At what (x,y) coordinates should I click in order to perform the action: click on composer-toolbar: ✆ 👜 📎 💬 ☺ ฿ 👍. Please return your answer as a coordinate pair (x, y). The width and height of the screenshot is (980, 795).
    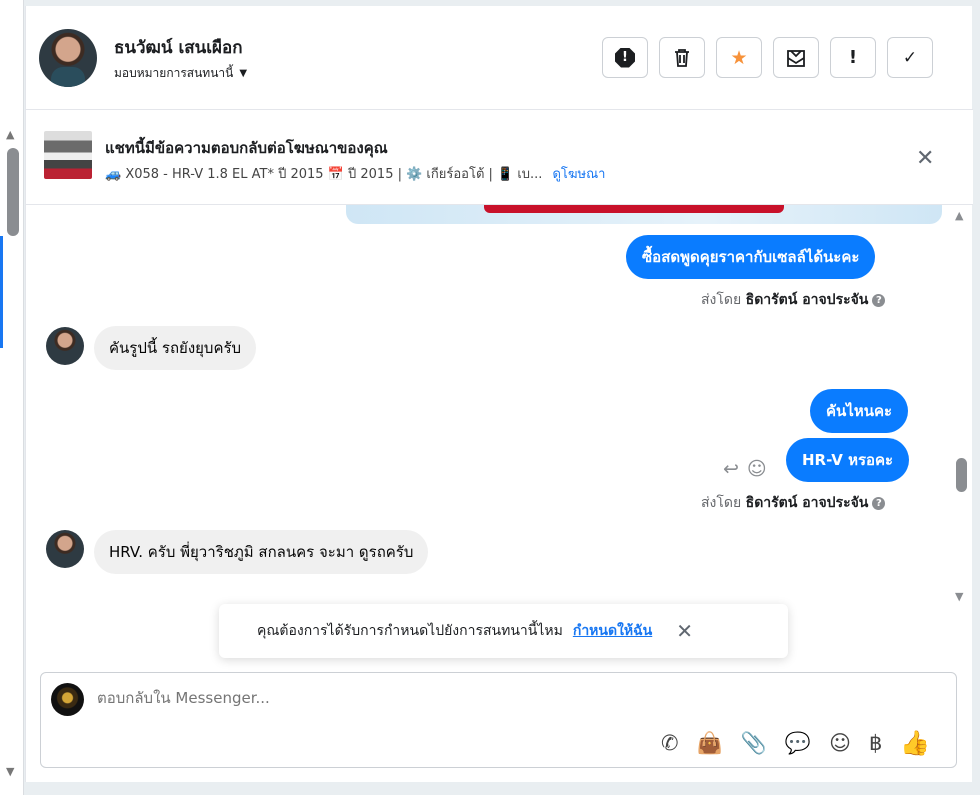
    Looking at the image, I should click on (795, 743).